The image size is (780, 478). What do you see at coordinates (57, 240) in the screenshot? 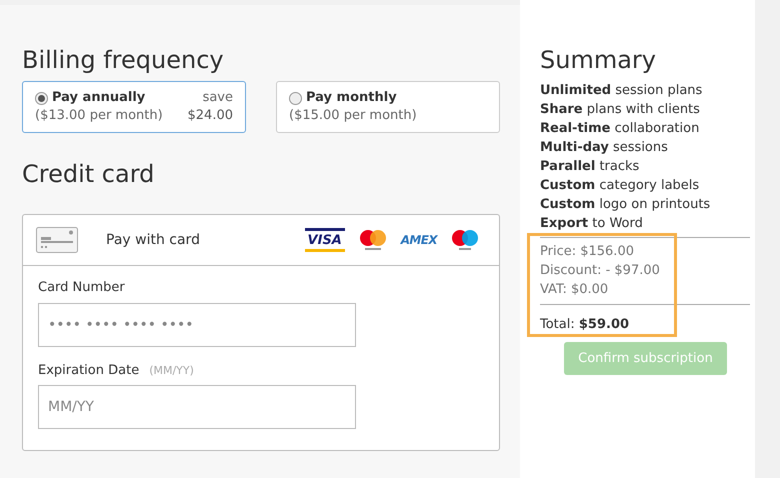
I see `credit-card-icon` at bounding box center [57, 240].